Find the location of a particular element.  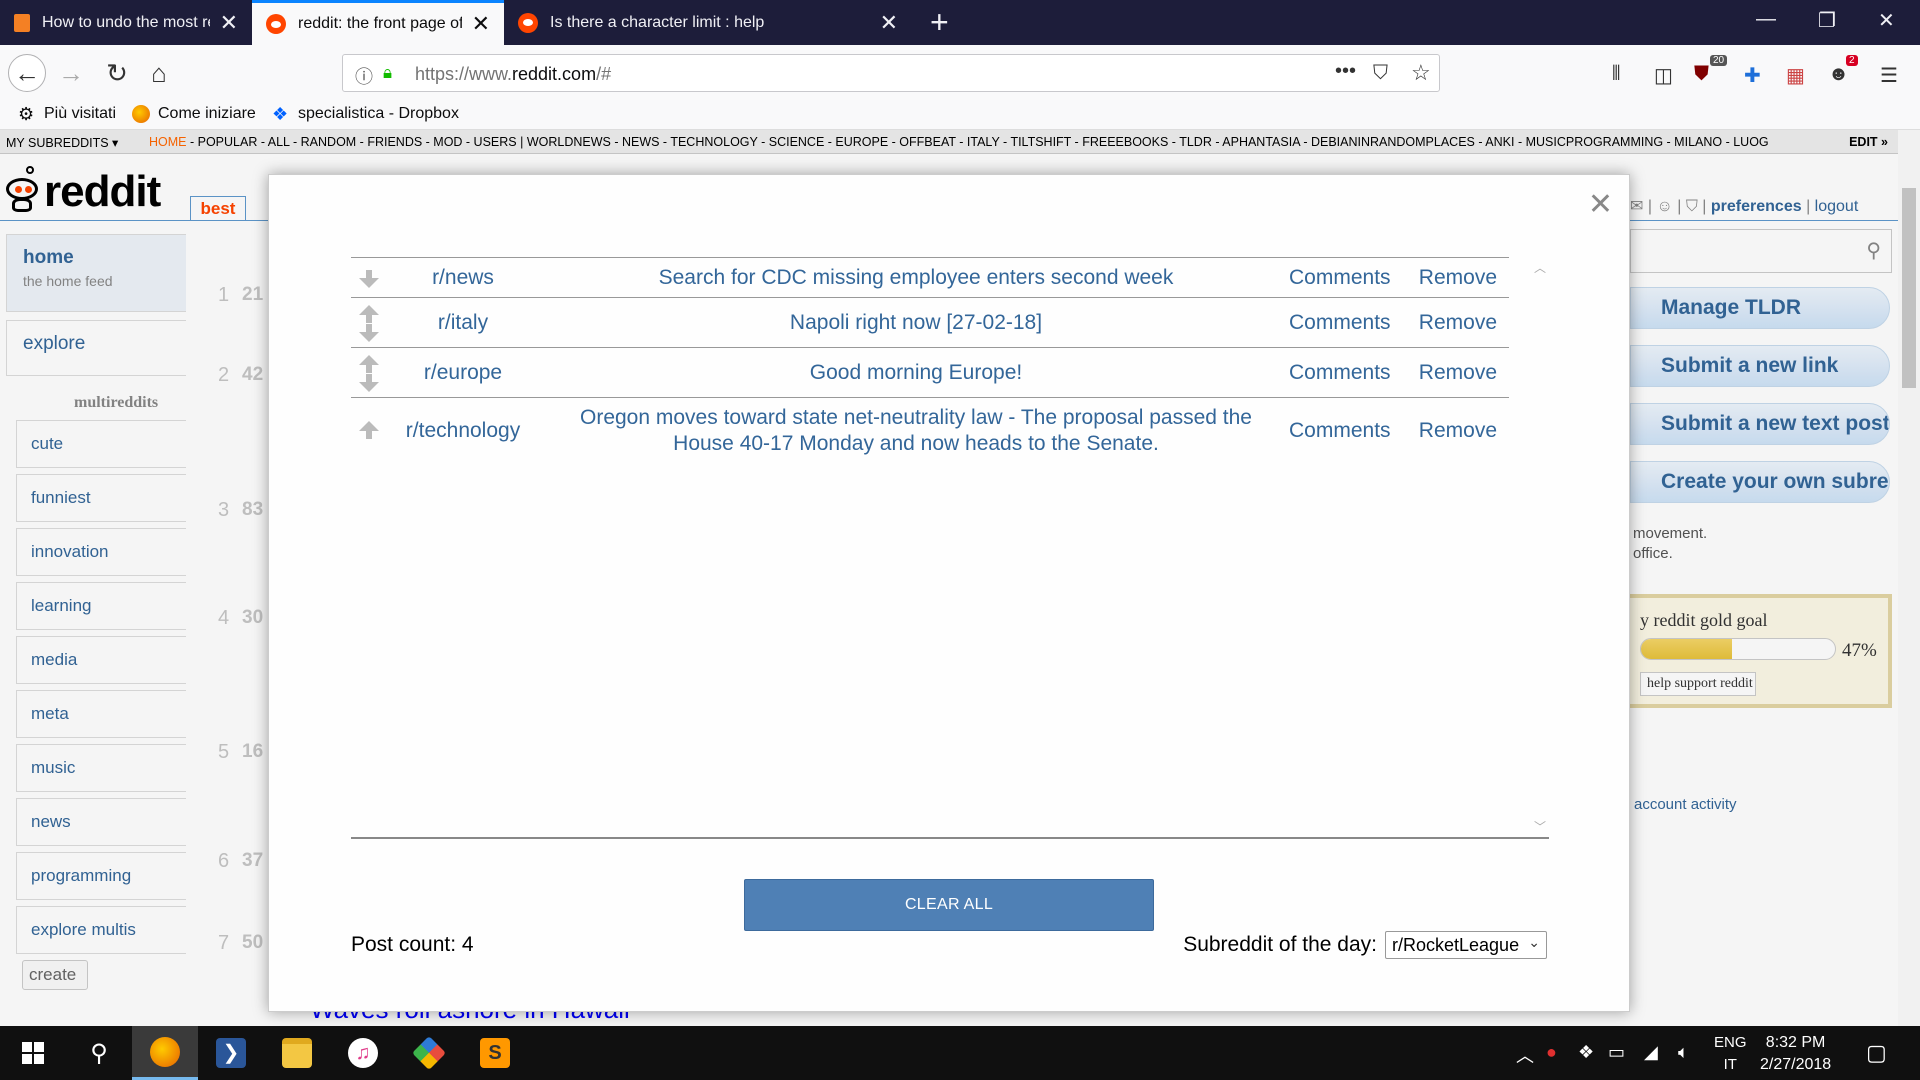

clock: 8:32 PM 2/27/2018 is located at coordinates (1795, 1054).